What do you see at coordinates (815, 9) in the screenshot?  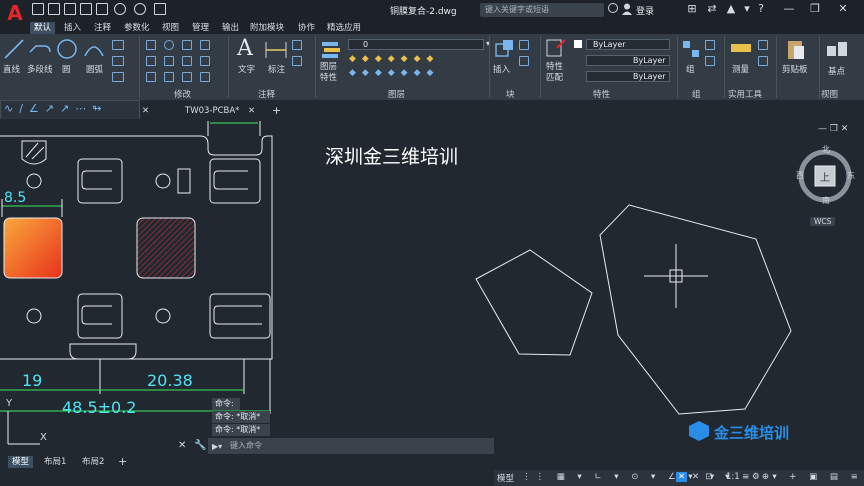 I see `restore-icon: ❐` at bounding box center [815, 9].